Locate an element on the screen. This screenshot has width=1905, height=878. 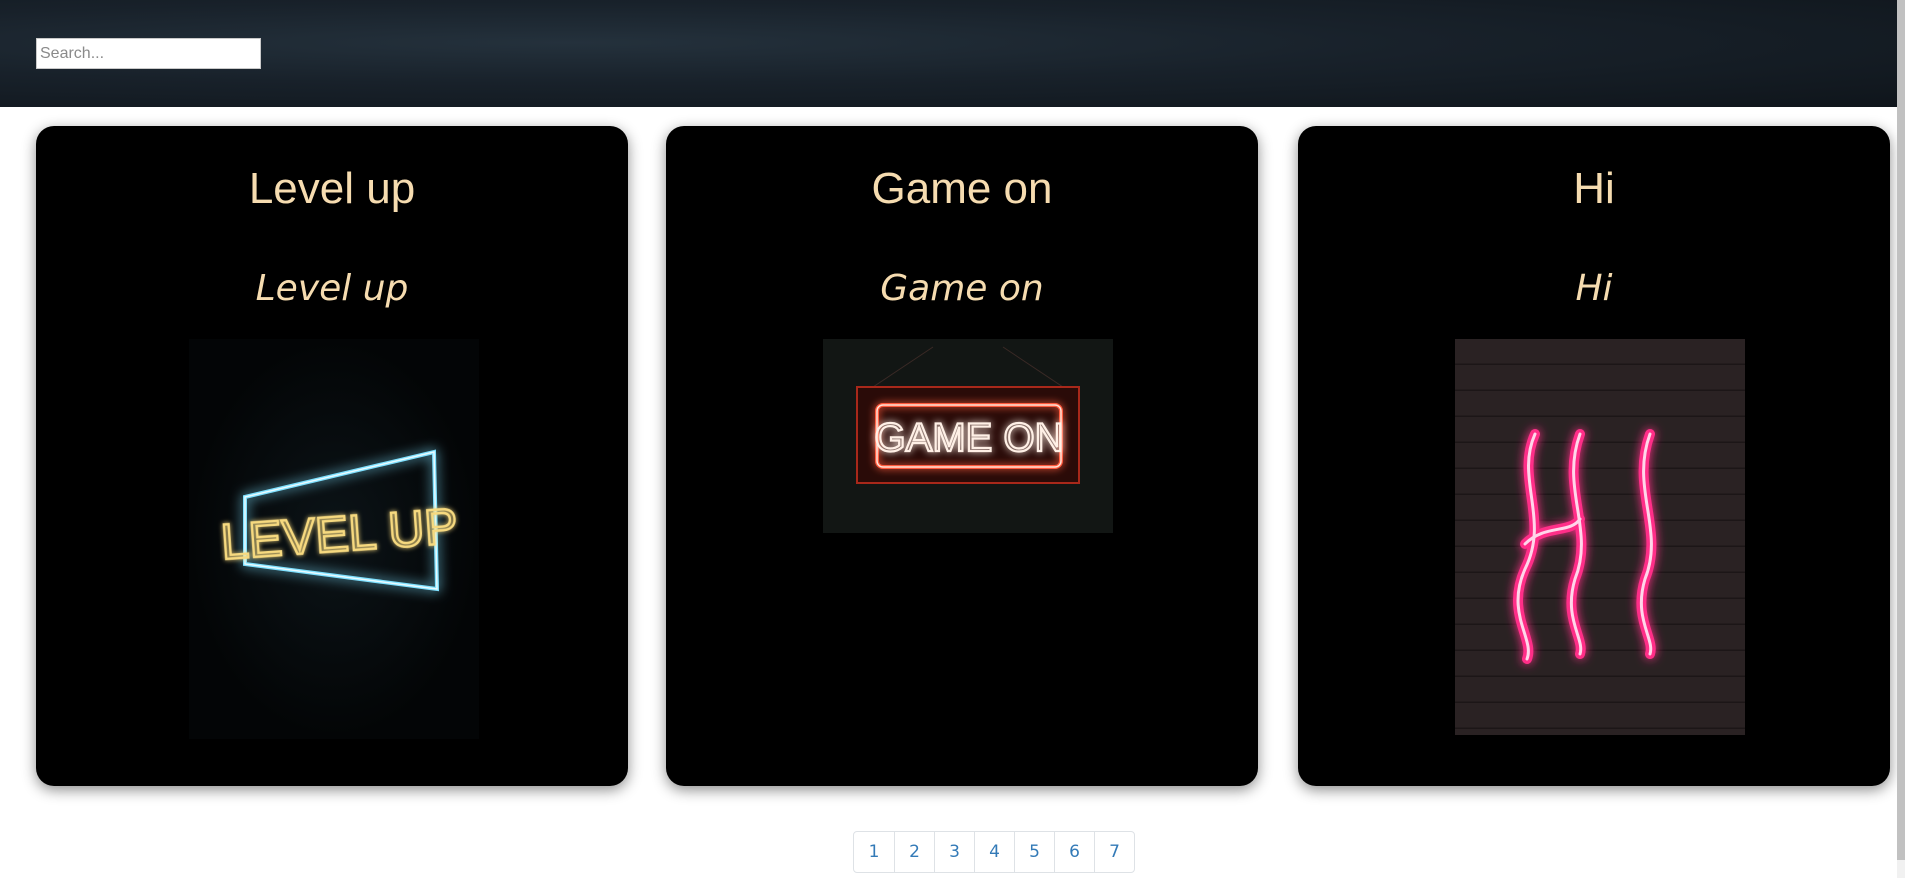
pagination: 1 2 3 4 5 6 7 is located at coordinates (994, 852).